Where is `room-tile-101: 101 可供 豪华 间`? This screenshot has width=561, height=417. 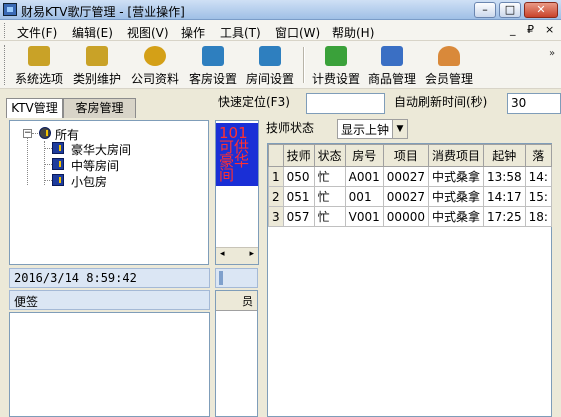
room-tile-101: 101 可供 豪华 间 is located at coordinates (237, 154).